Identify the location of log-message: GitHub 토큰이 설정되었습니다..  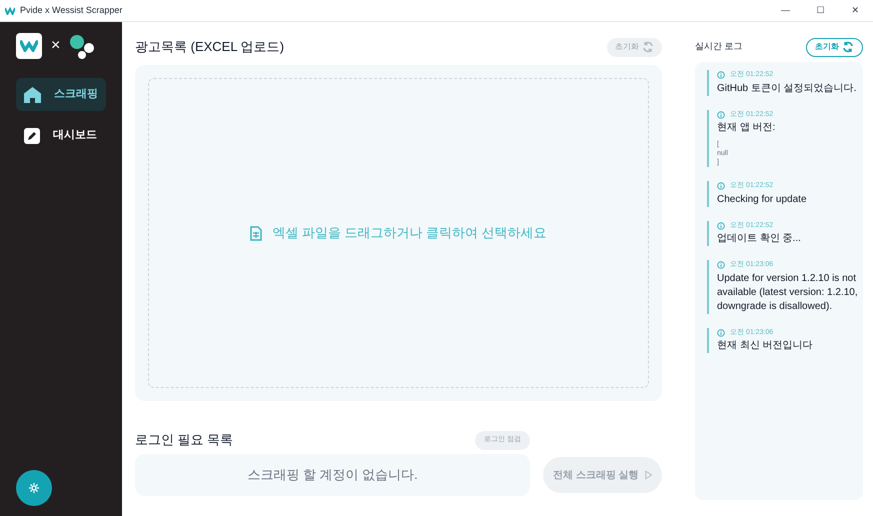
(787, 89).